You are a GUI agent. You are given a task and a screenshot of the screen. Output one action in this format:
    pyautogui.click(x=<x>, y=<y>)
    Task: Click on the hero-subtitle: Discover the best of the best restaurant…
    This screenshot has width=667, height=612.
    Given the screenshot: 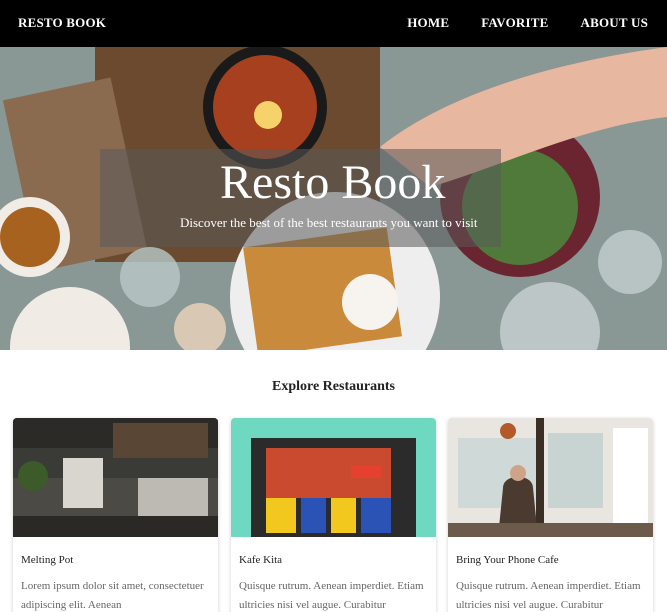 What is the action you would take?
    pyautogui.click(x=329, y=222)
    